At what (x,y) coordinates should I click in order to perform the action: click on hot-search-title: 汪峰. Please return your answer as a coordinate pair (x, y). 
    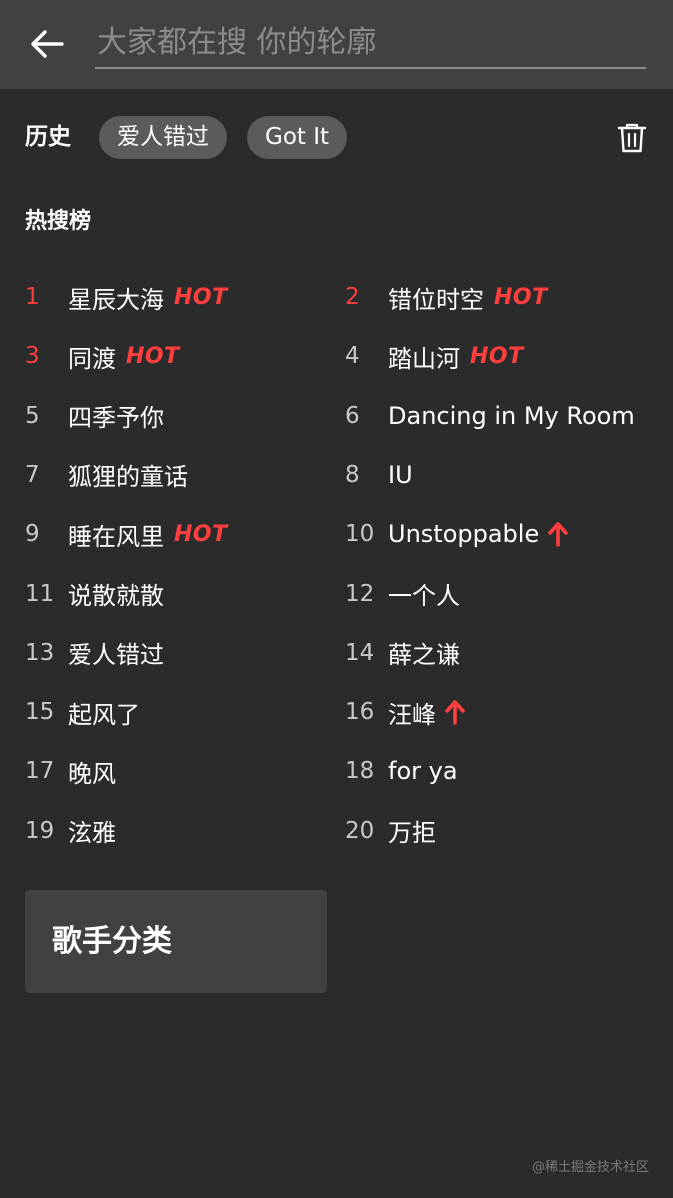
    Looking at the image, I should click on (412, 714).